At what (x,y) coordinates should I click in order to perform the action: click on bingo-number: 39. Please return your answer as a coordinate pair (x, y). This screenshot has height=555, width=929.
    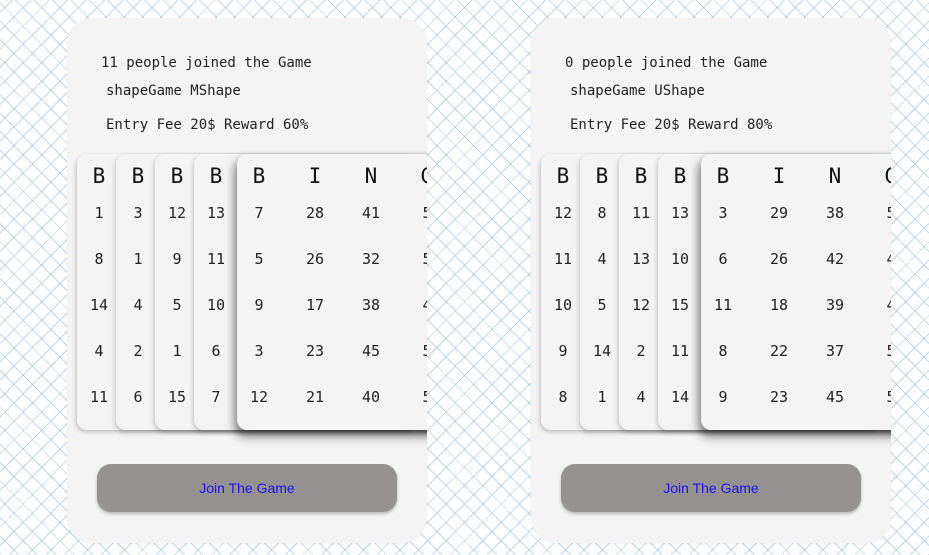
    Looking at the image, I should click on (835, 305).